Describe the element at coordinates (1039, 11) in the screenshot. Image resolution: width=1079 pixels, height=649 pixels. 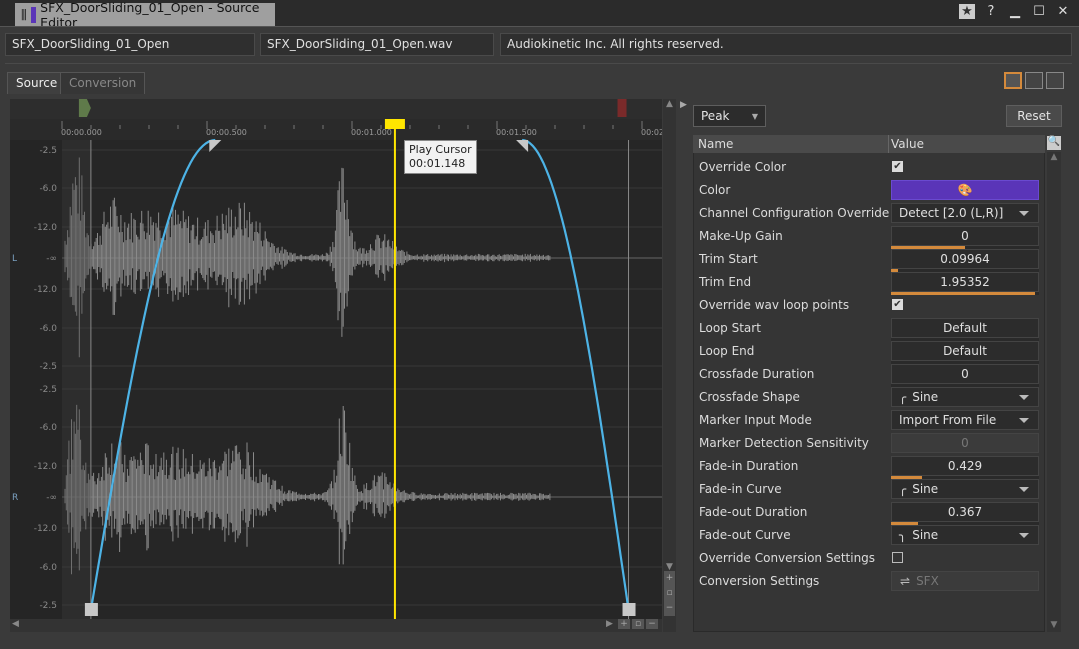
I see `maximize-icon: ☐` at that location.